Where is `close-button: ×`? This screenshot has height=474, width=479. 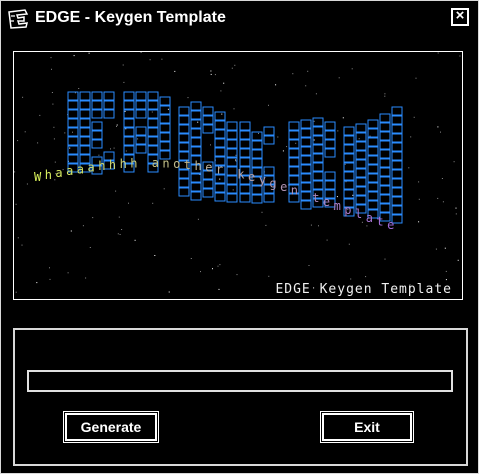 close-button: × is located at coordinates (460, 16).